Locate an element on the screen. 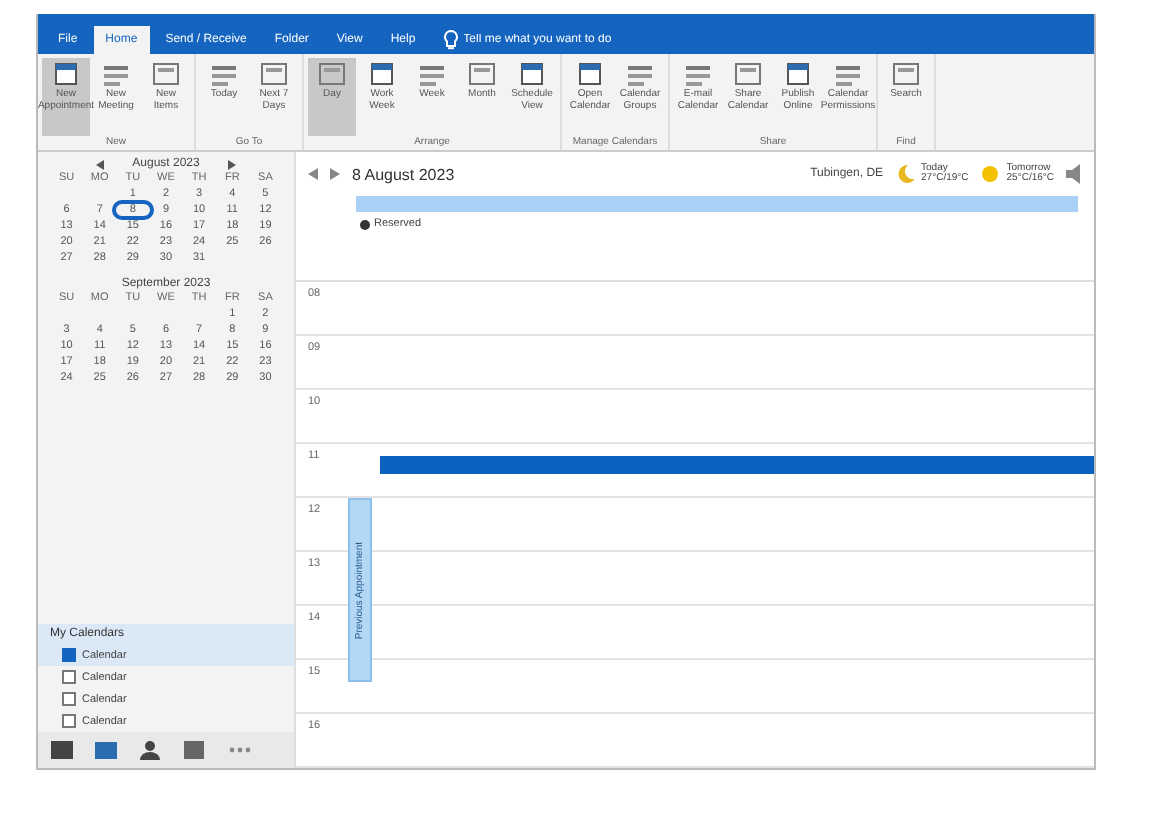 The width and height of the screenshot is (1154, 838). moon-icon is located at coordinates (905, 174).